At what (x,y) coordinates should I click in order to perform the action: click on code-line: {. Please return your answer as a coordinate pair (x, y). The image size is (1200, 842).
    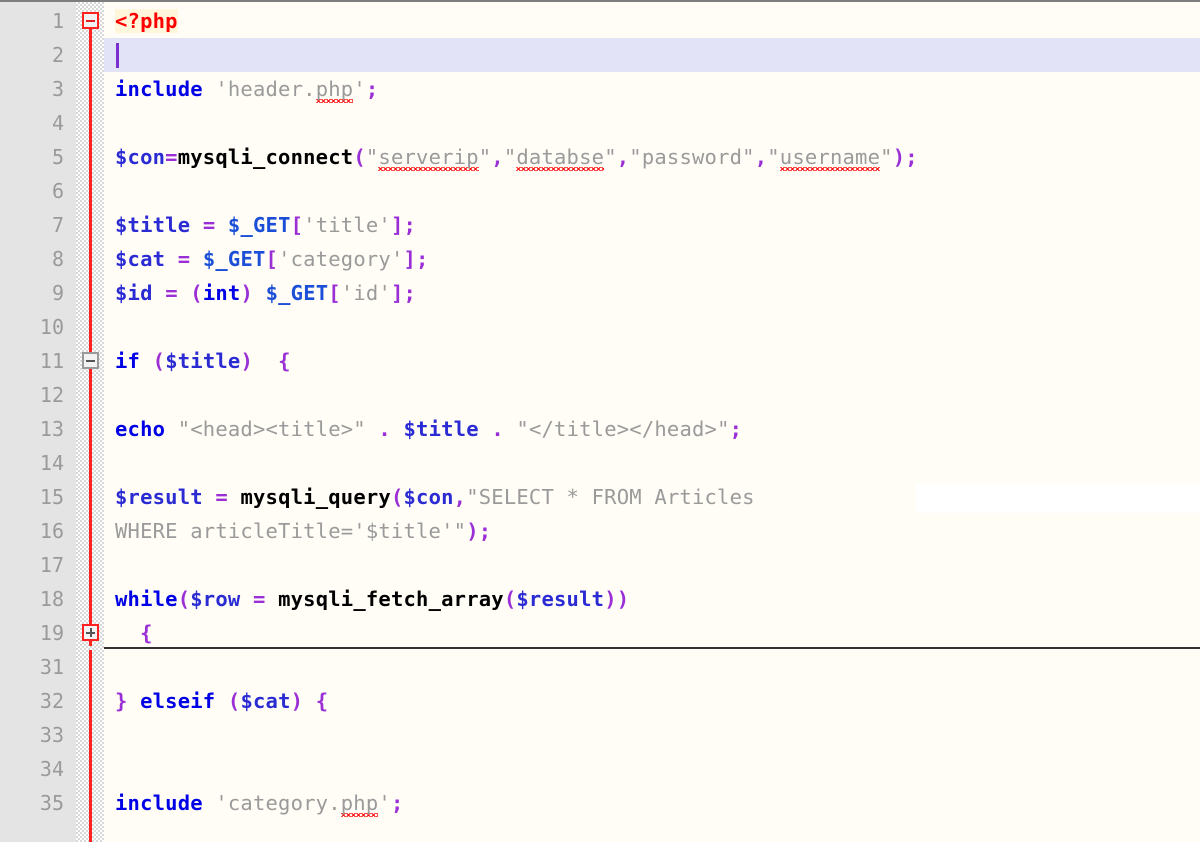
    Looking at the image, I should click on (652, 633).